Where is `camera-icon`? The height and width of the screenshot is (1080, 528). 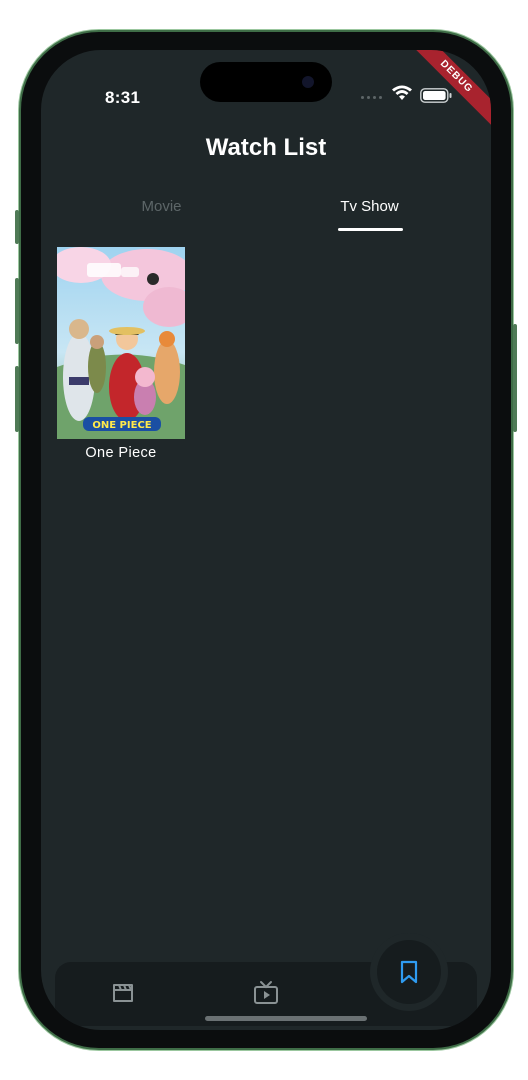 camera-icon is located at coordinates (308, 82).